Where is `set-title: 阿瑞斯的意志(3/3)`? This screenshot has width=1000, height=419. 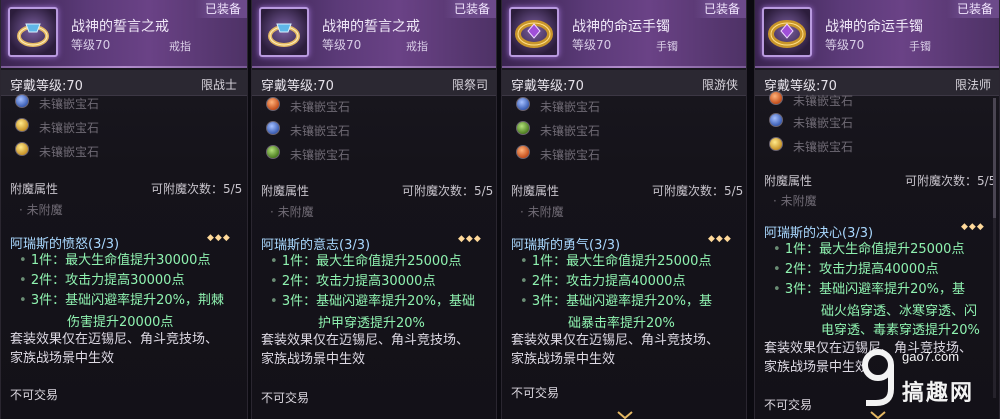
set-title: 阿瑞斯的意志(3/3) is located at coordinates (316, 245).